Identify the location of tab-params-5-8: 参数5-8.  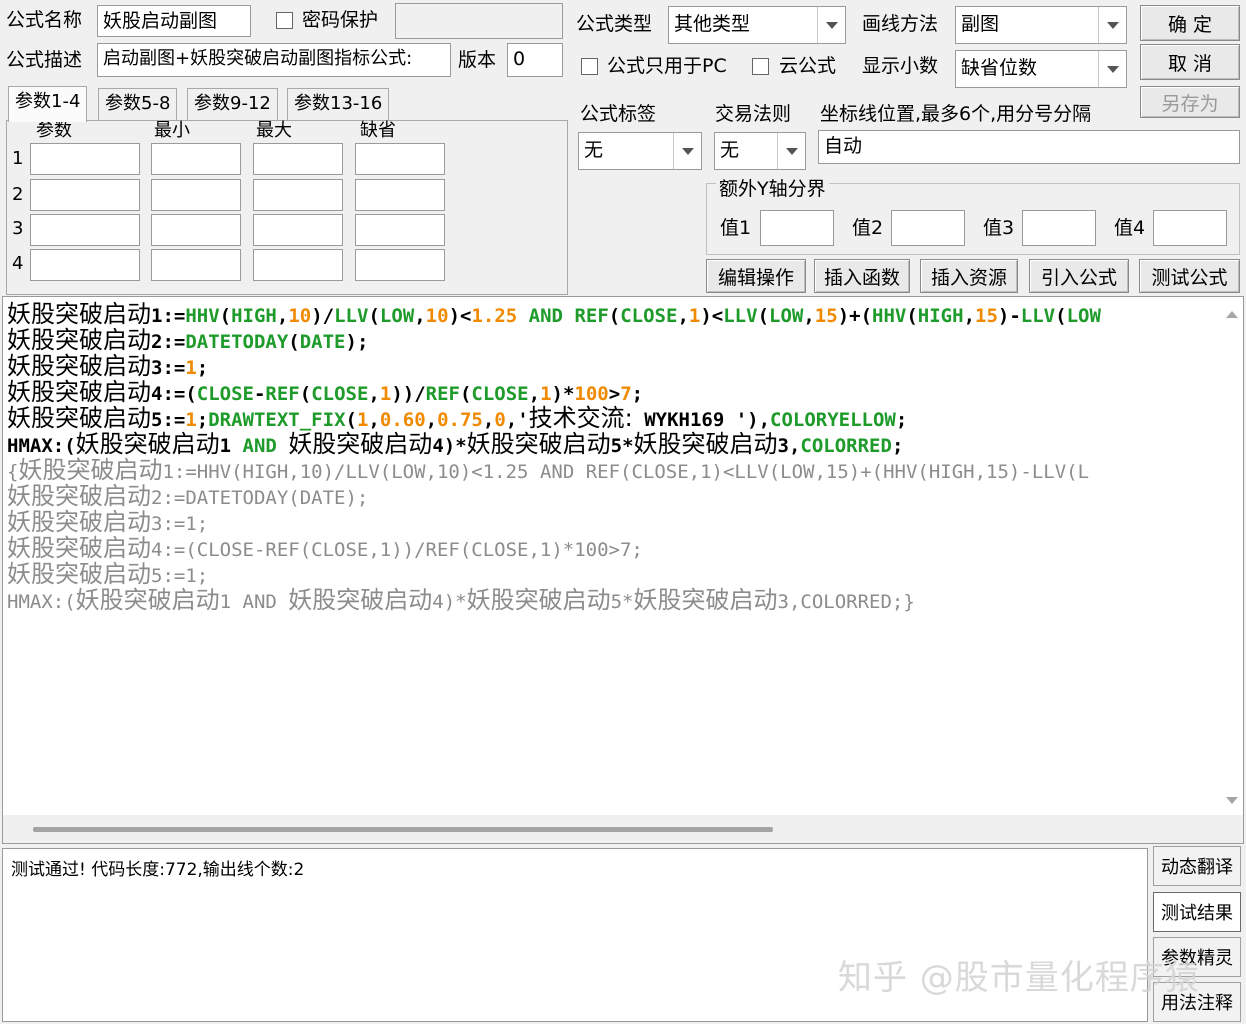
(138, 104).